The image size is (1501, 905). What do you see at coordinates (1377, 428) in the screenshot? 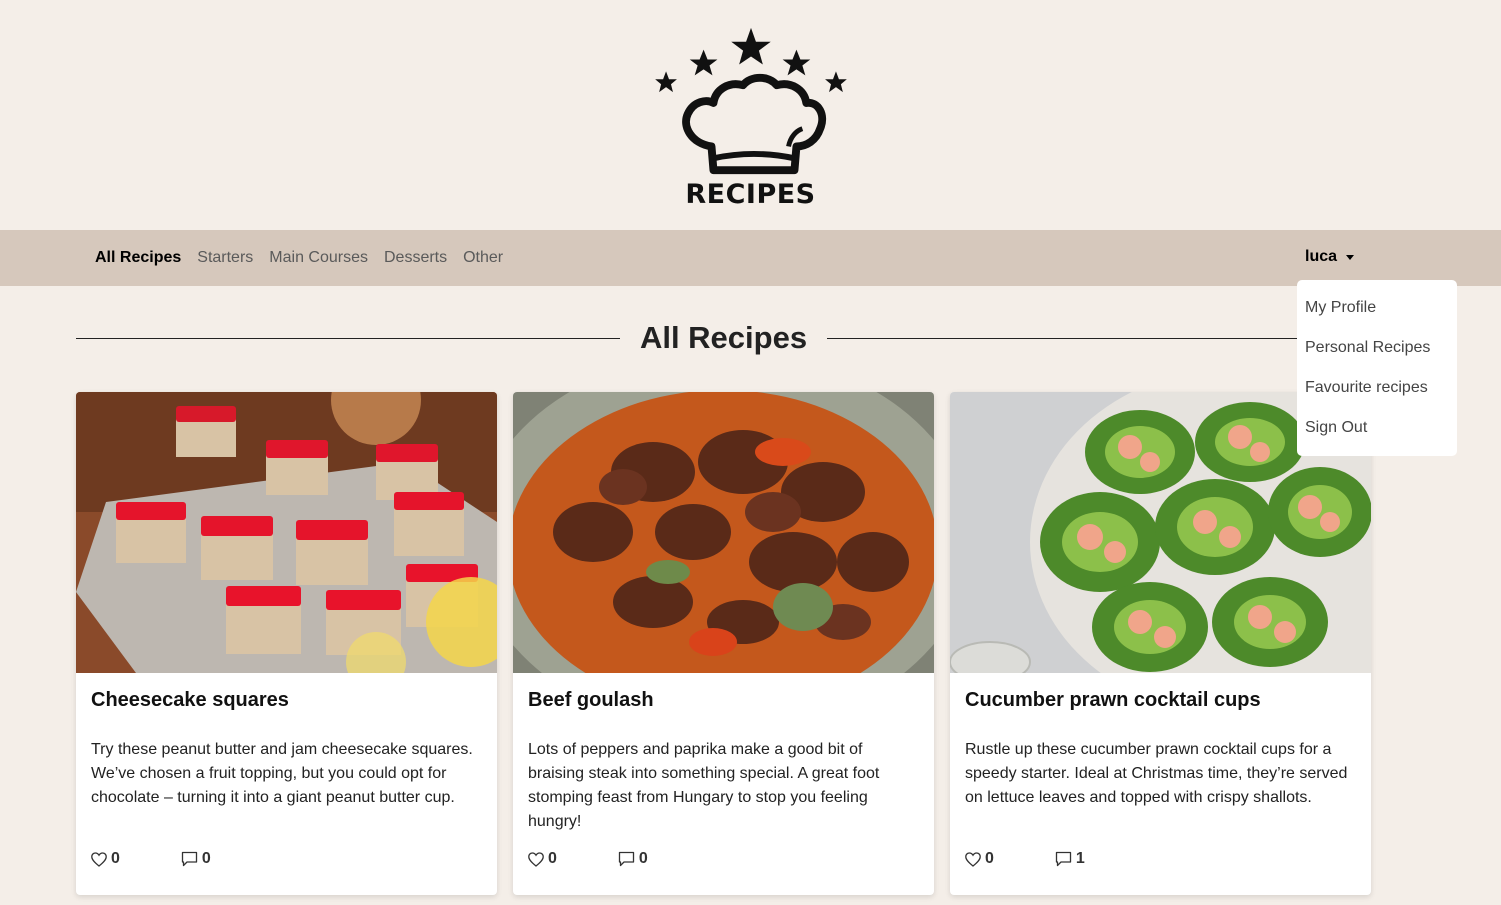
I see `menu-item-sign-out: Sign Out` at bounding box center [1377, 428].